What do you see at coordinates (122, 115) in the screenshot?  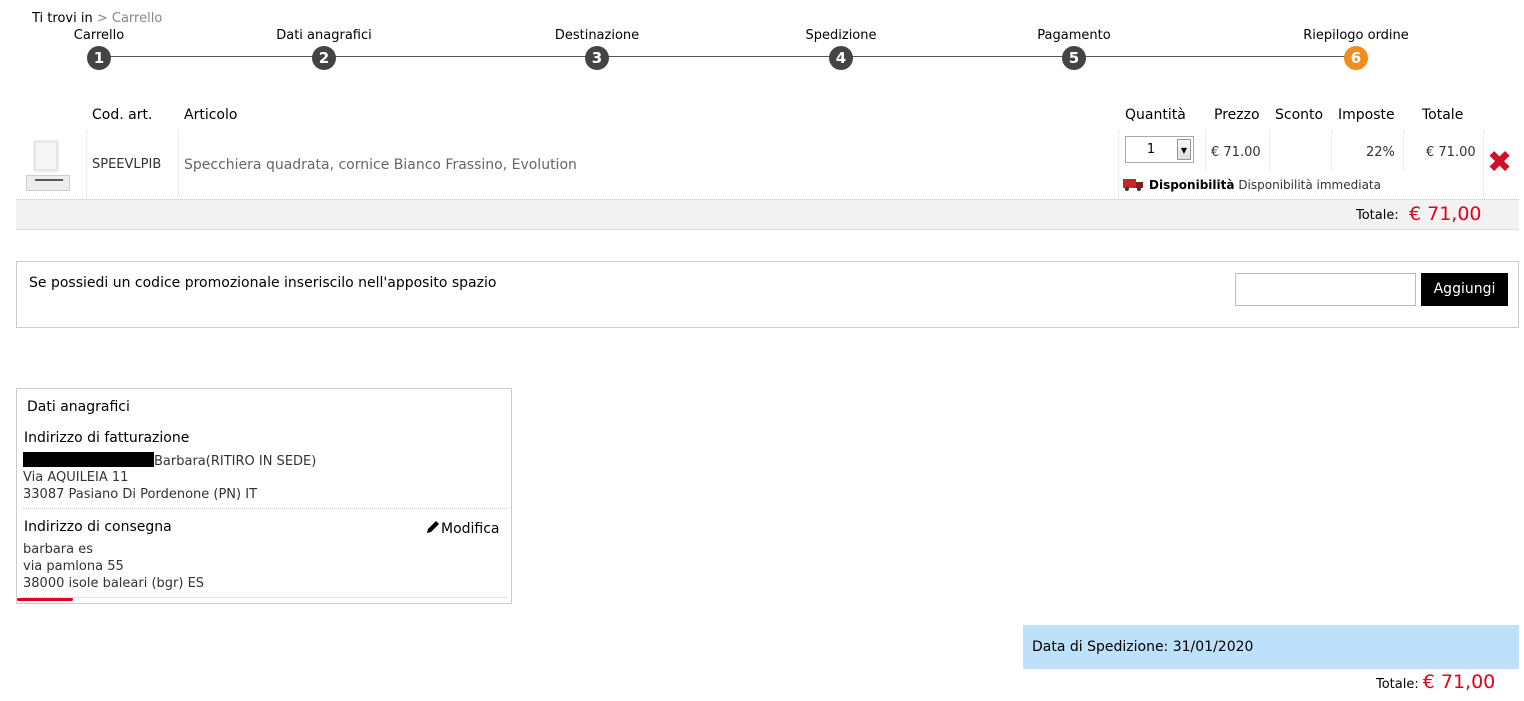 I see `header-code: Cod. art.` at bounding box center [122, 115].